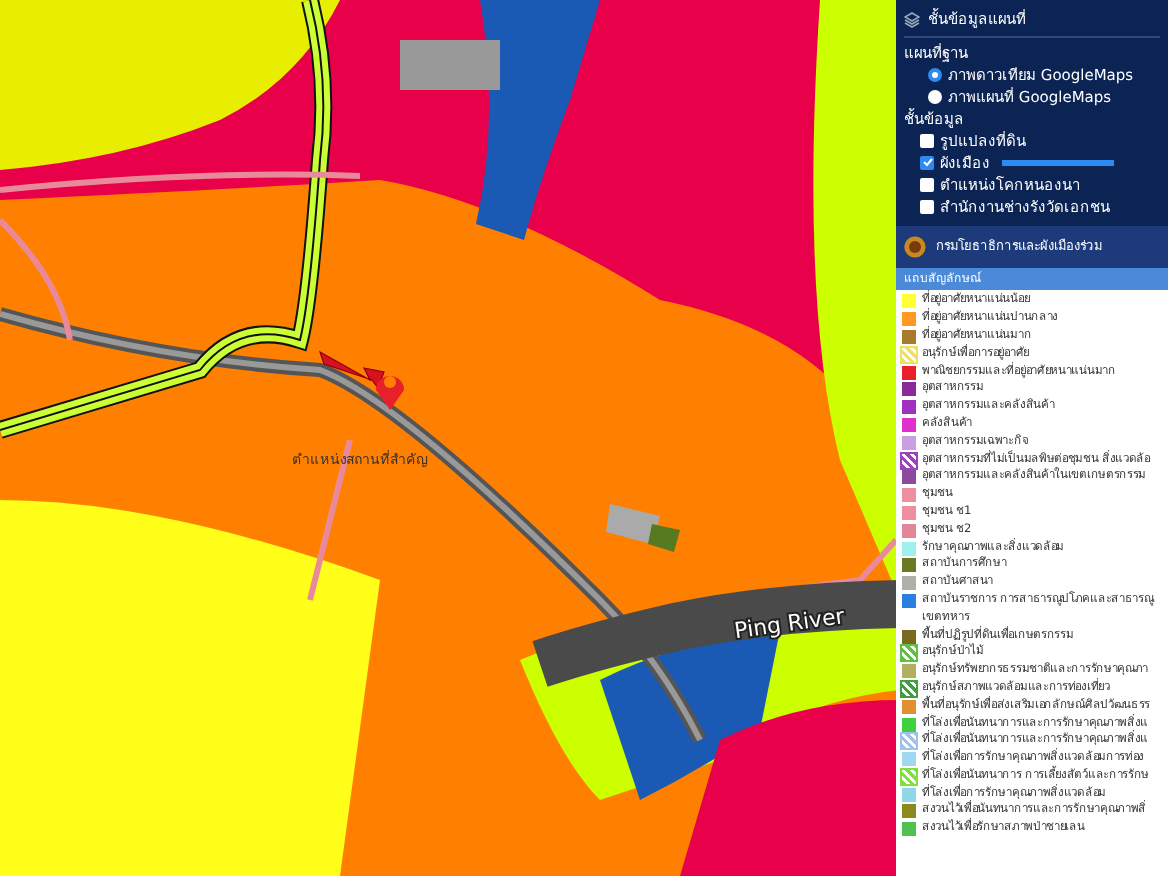 The height and width of the screenshot is (876, 1168). Describe the element at coordinates (912, 19) in the screenshot. I see `layers-icon` at that location.